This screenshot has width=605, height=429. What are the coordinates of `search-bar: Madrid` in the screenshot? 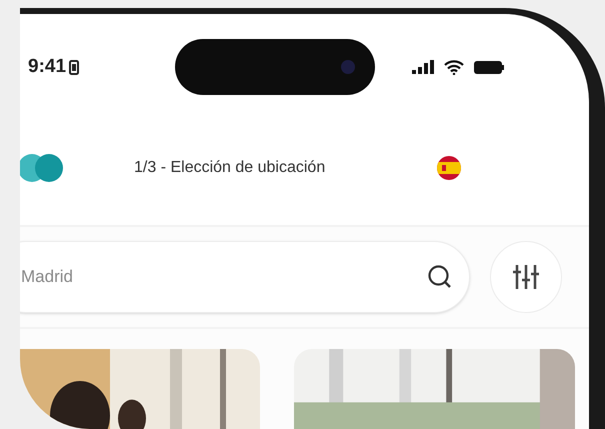 It's located at (245, 277).